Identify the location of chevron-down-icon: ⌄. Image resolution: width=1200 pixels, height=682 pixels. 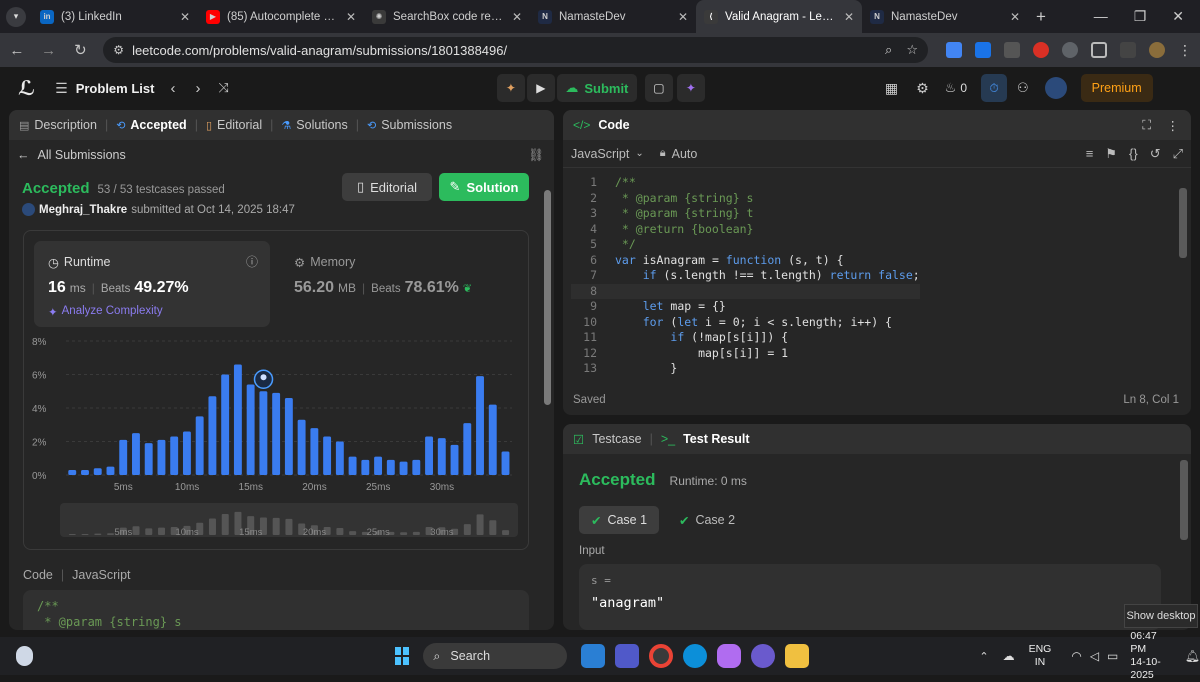
(639, 153).